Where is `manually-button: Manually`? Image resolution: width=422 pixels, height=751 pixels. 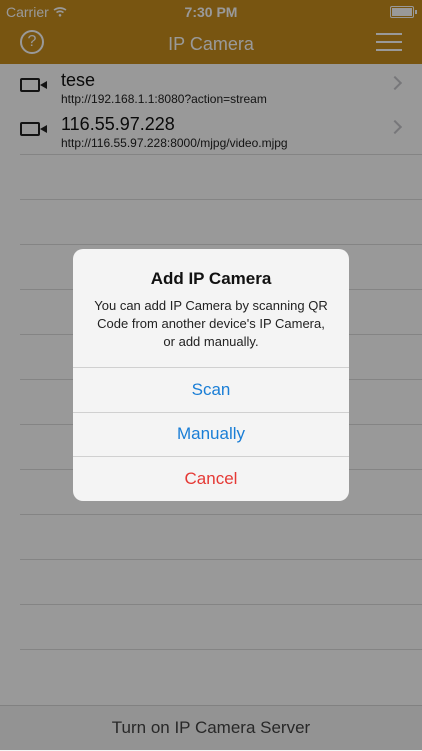 manually-button: Manually is located at coordinates (211, 434).